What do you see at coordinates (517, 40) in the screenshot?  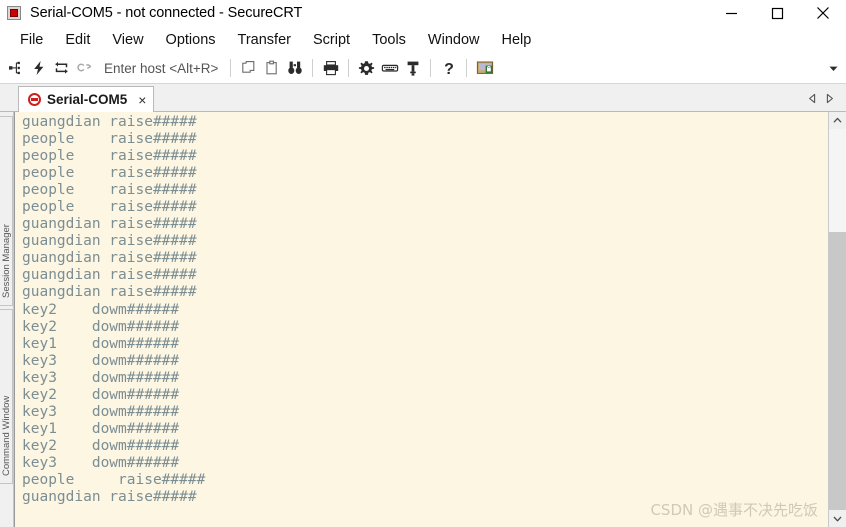 I see `menu-item-help: Help` at bounding box center [517, 40].